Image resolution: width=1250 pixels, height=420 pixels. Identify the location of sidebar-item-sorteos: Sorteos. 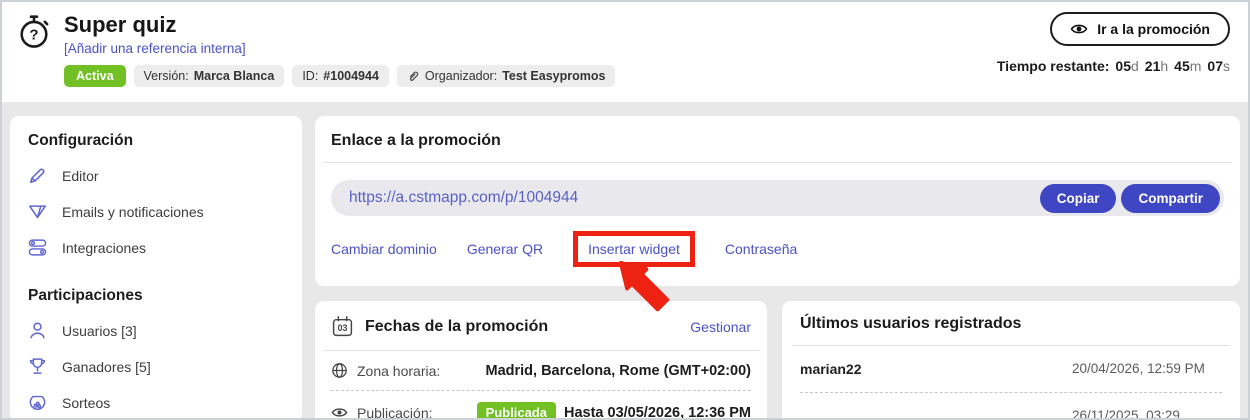
(156, 402).